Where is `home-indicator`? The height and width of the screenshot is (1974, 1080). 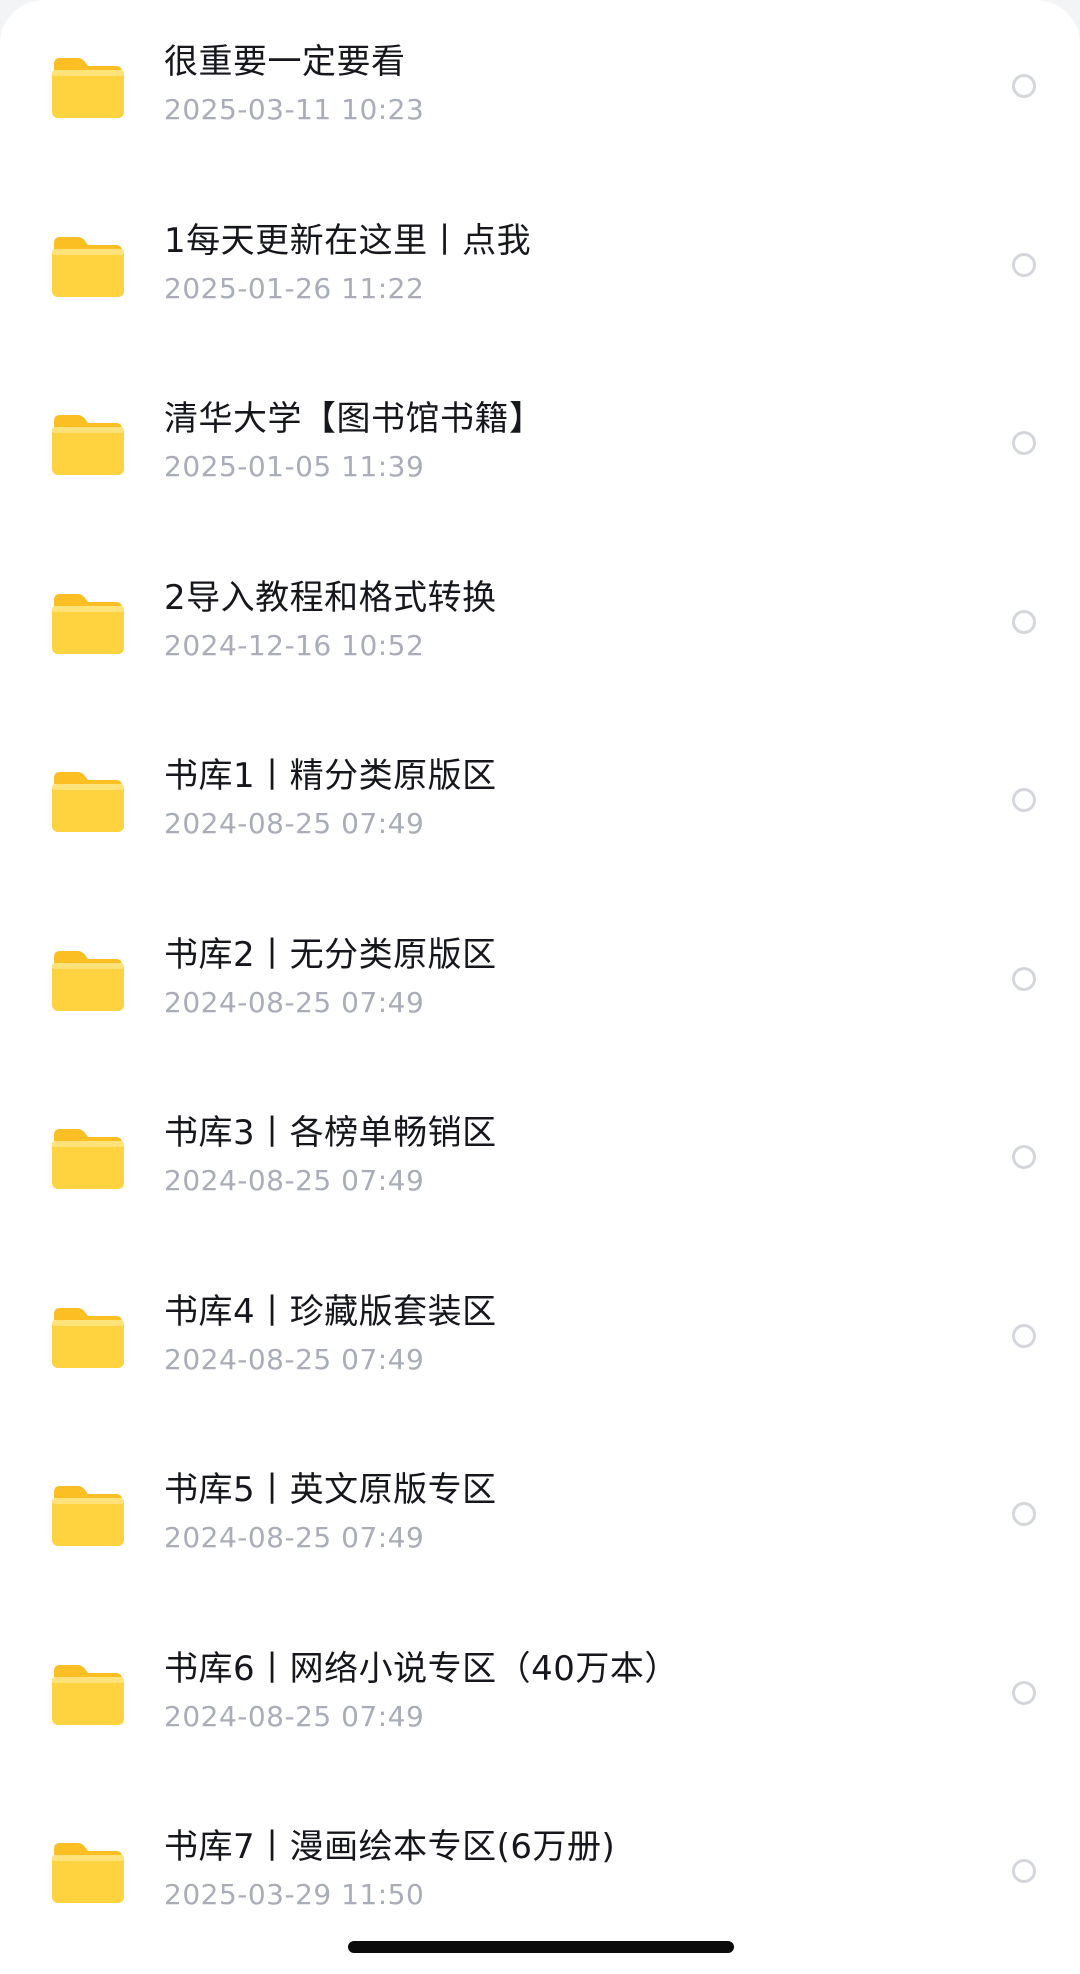
home-indicator is located at coordinates (541, 1947).